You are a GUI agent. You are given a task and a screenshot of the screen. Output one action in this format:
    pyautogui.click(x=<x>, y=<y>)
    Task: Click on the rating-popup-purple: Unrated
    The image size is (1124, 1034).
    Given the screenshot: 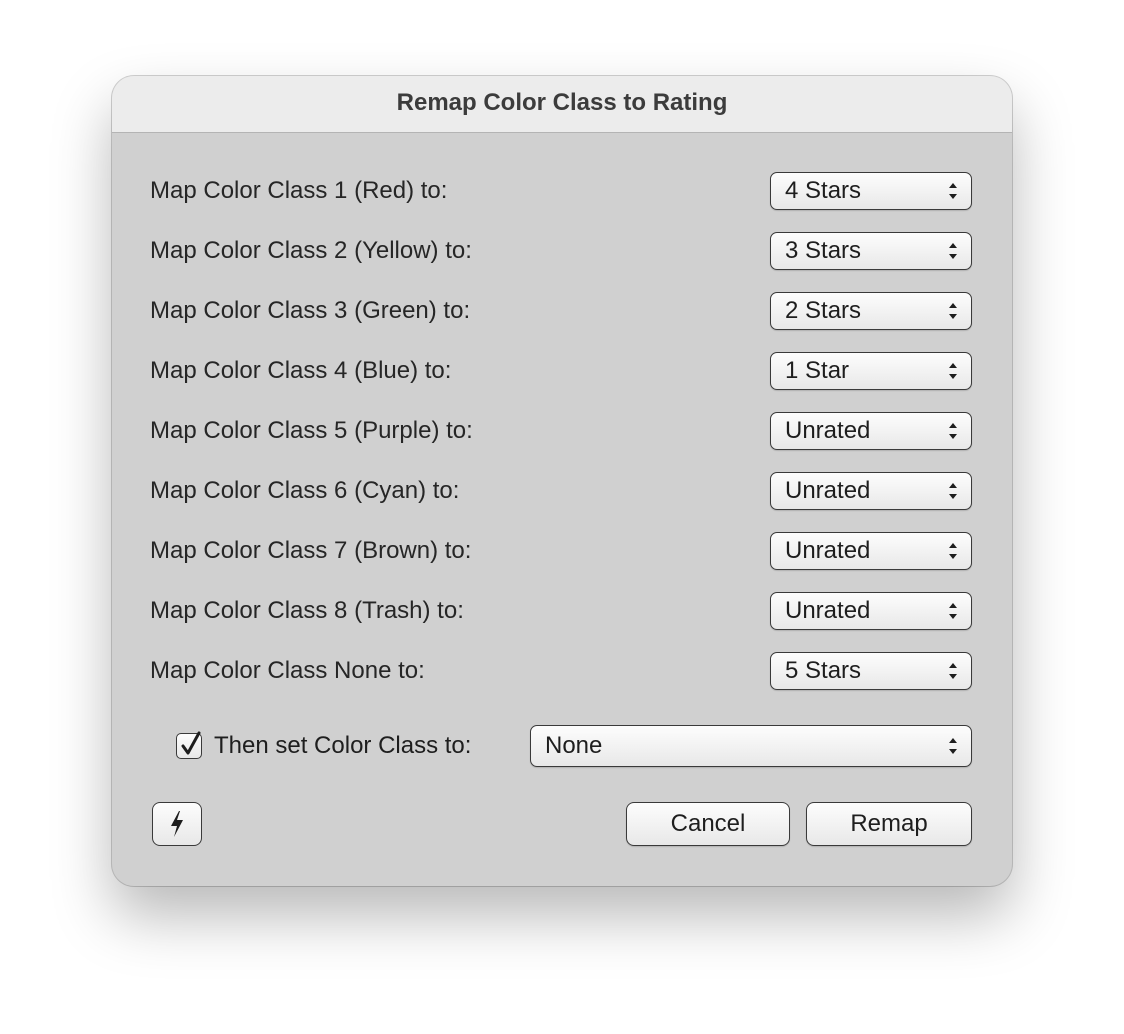 What is the action you would take?
    pyautogui.click(x=871, y=431)
    